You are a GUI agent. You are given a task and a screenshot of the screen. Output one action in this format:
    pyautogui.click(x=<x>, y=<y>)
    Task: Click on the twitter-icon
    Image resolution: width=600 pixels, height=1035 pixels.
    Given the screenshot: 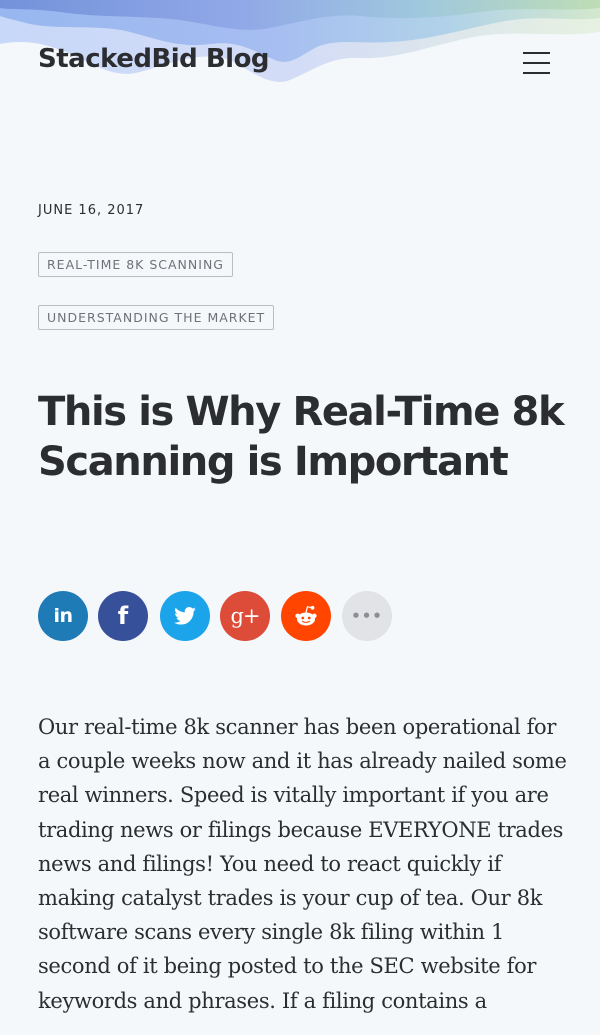 What is the action you would take?
    pyautogui.click(x=185, y=616)
    